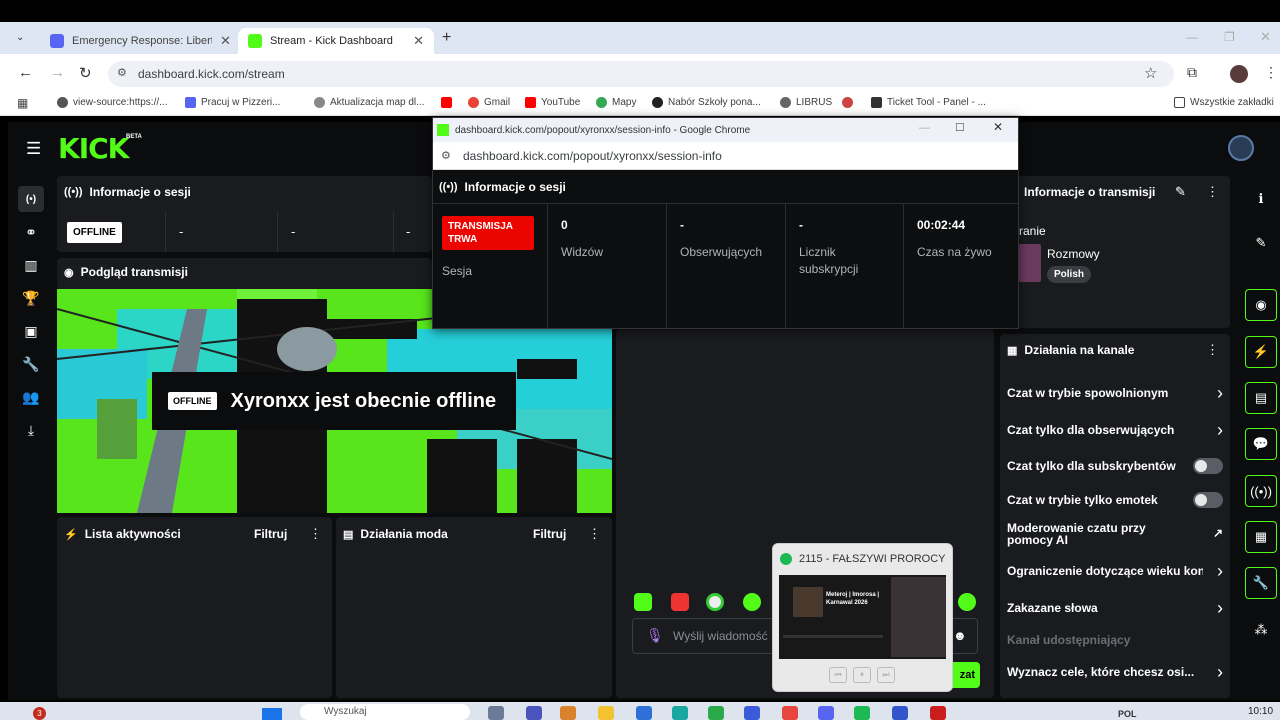  I want to click on mod-filter-button: Filtruj, so click(549, 534).